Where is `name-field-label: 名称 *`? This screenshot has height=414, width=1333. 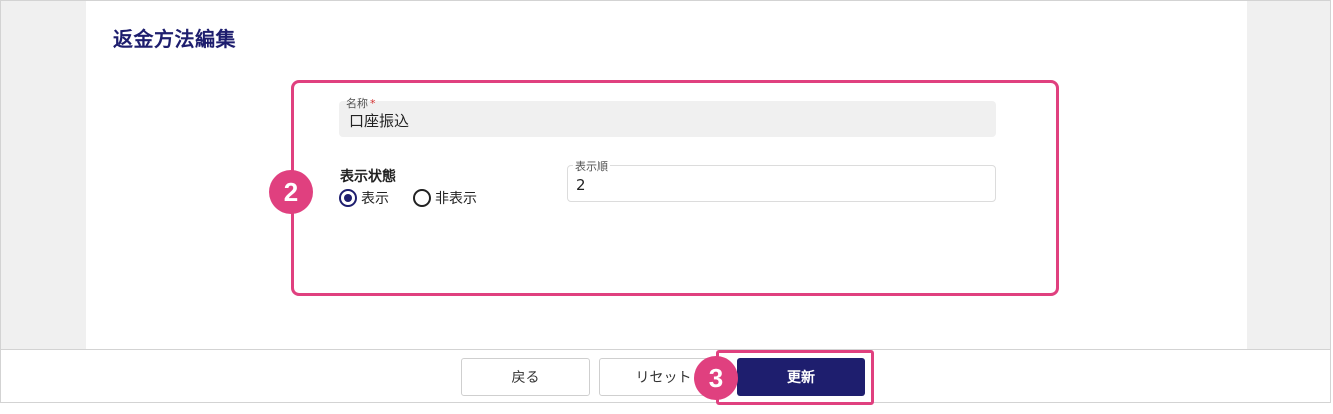
name-field-label: 名称 * is located at coordinates (361, 103).